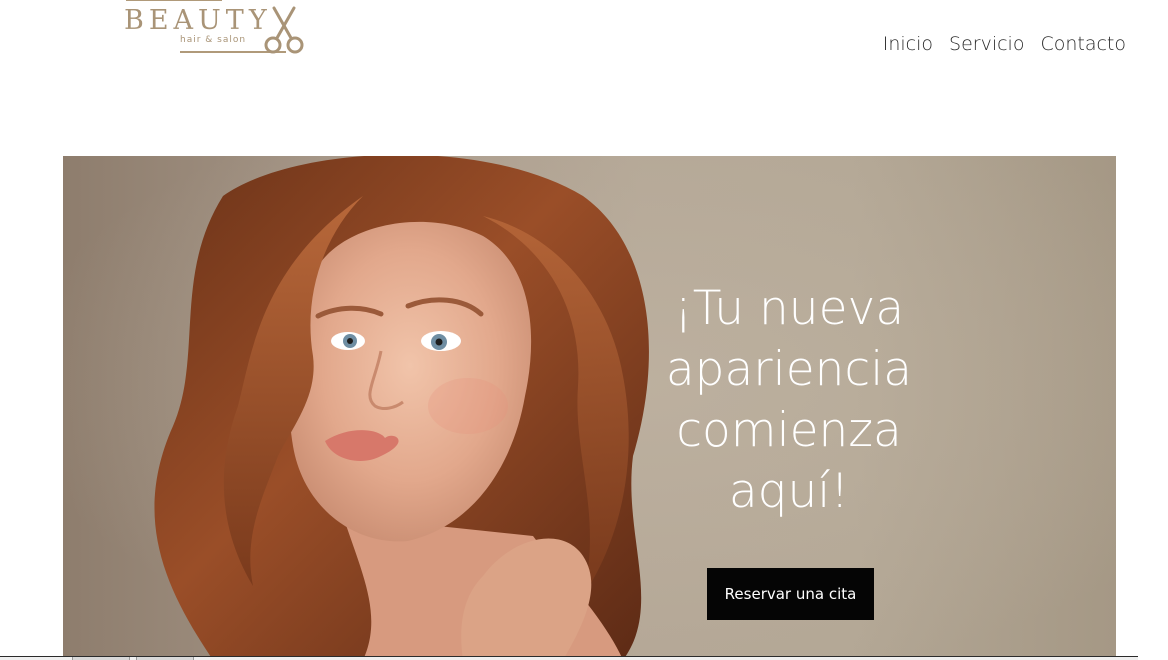 The width and height of the screenshot is (1168, 660). I want to click on logo-tagline: hair & salon, so click(213, 40).